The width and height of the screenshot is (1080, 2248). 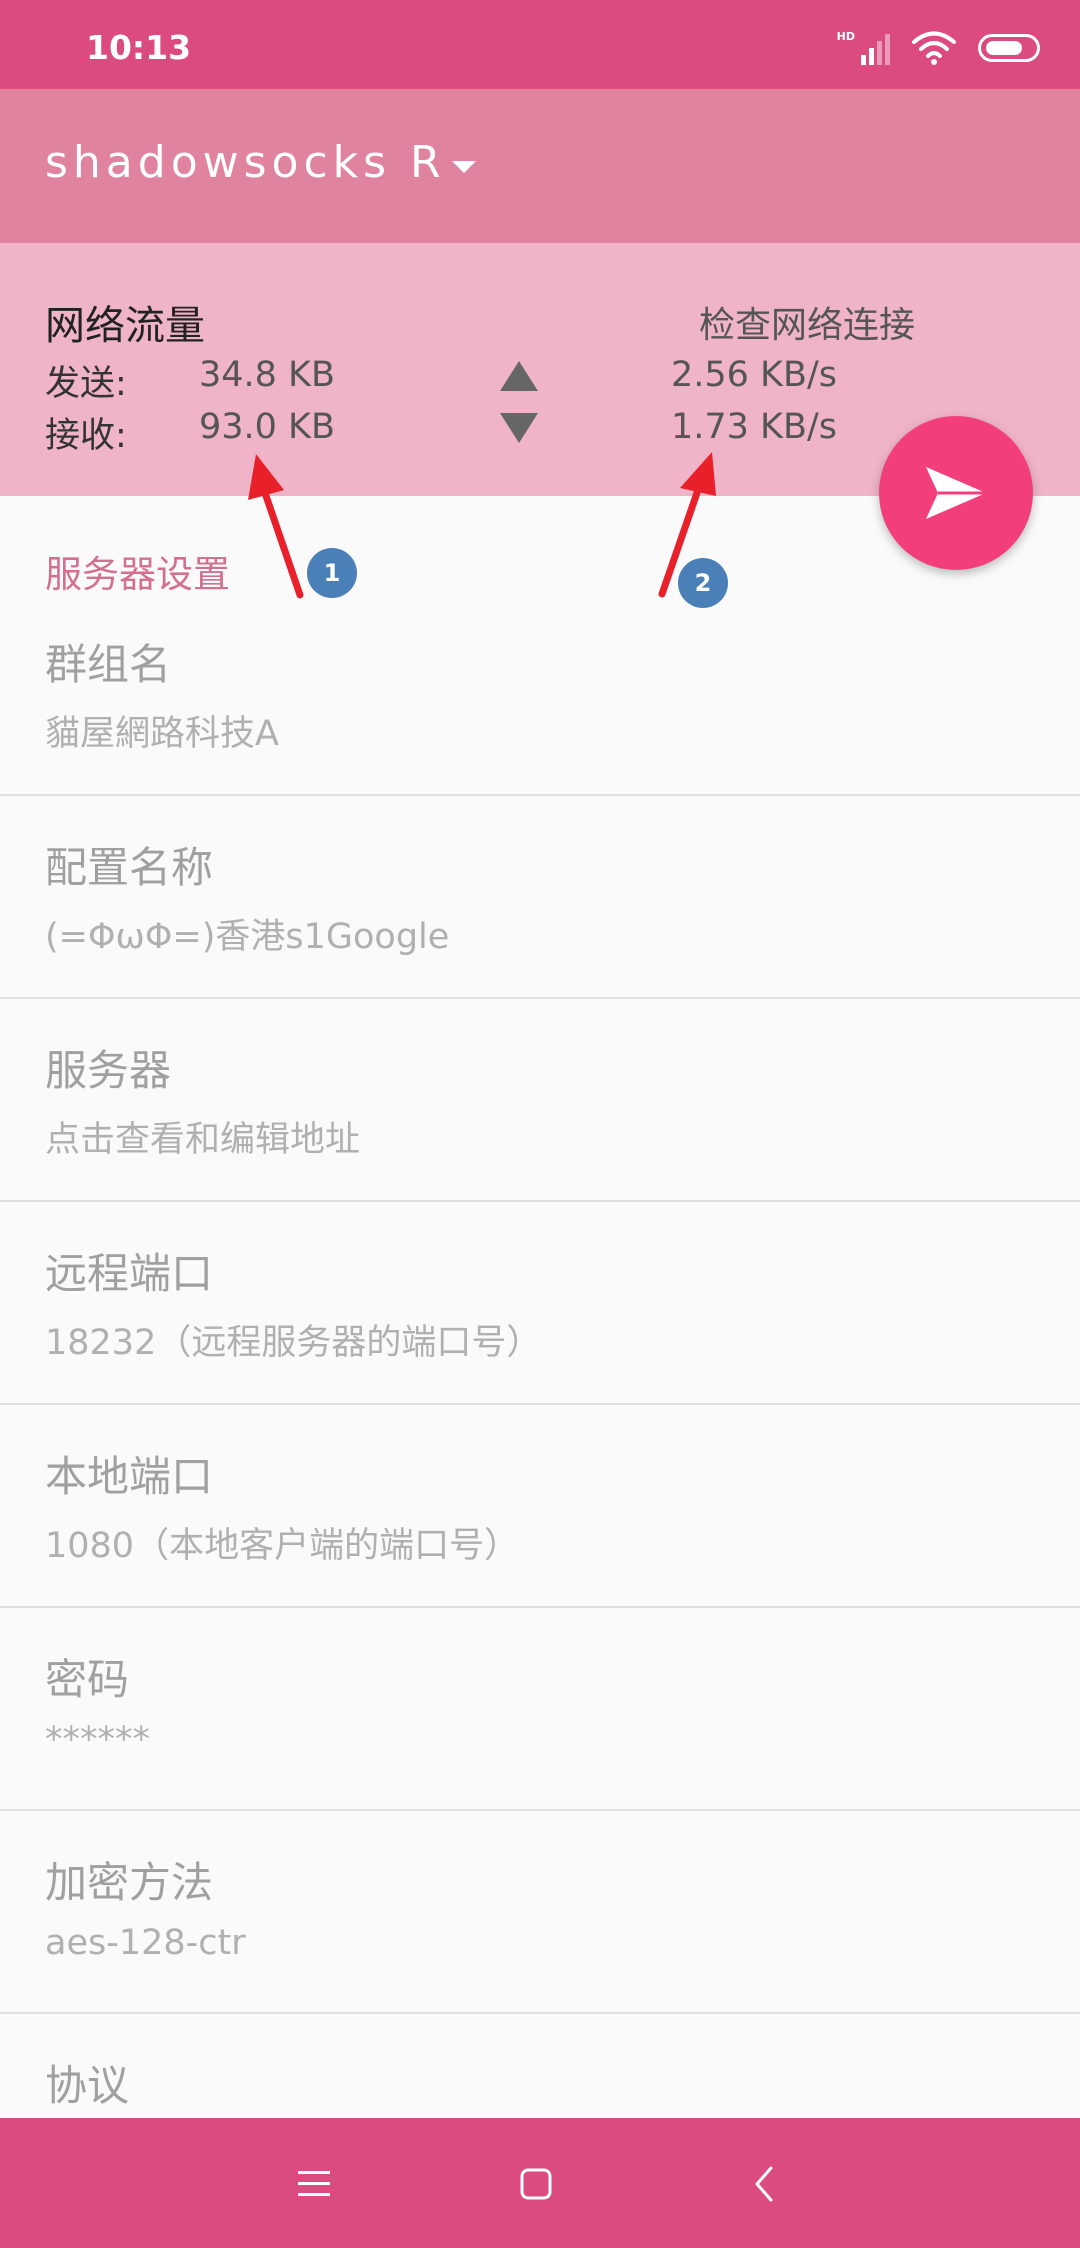 I want to click on app-toolbar: shadowsocks R, so click(x=540, y=166).